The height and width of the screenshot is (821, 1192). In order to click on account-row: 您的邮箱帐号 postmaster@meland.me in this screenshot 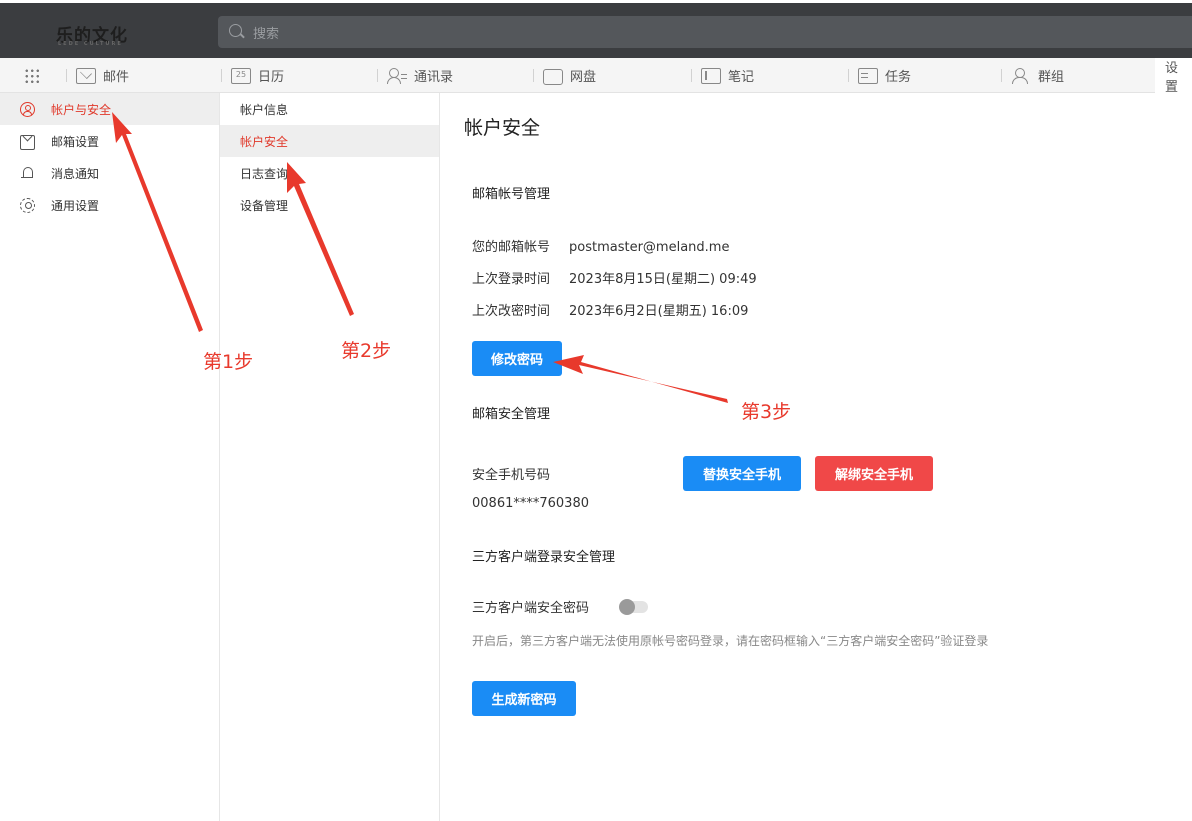, I will do `click(600, 245)`.